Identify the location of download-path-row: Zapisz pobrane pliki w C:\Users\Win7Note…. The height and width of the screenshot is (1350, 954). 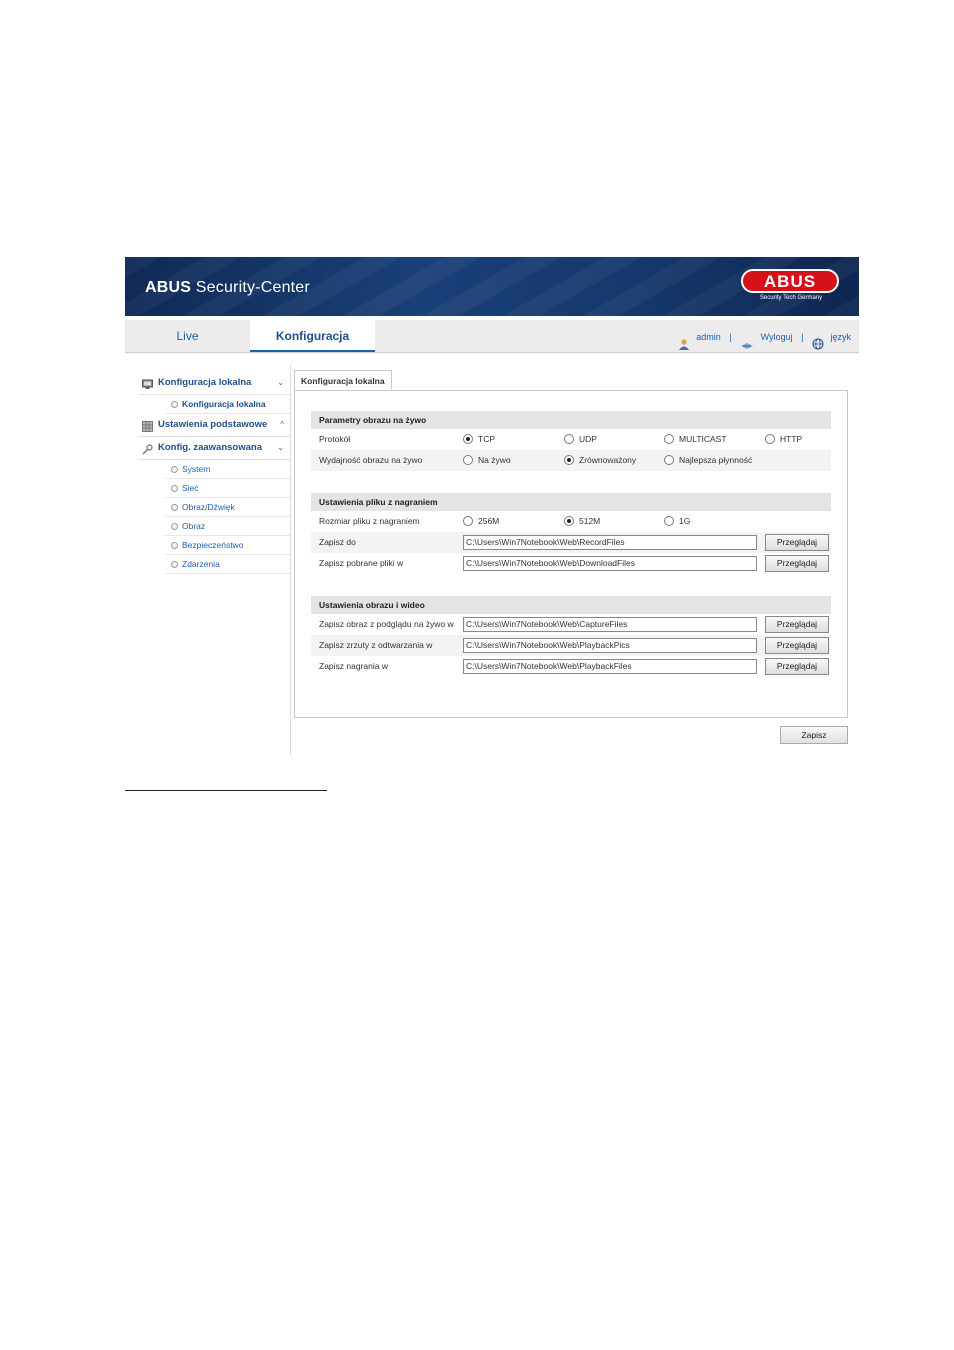
(571, 563).